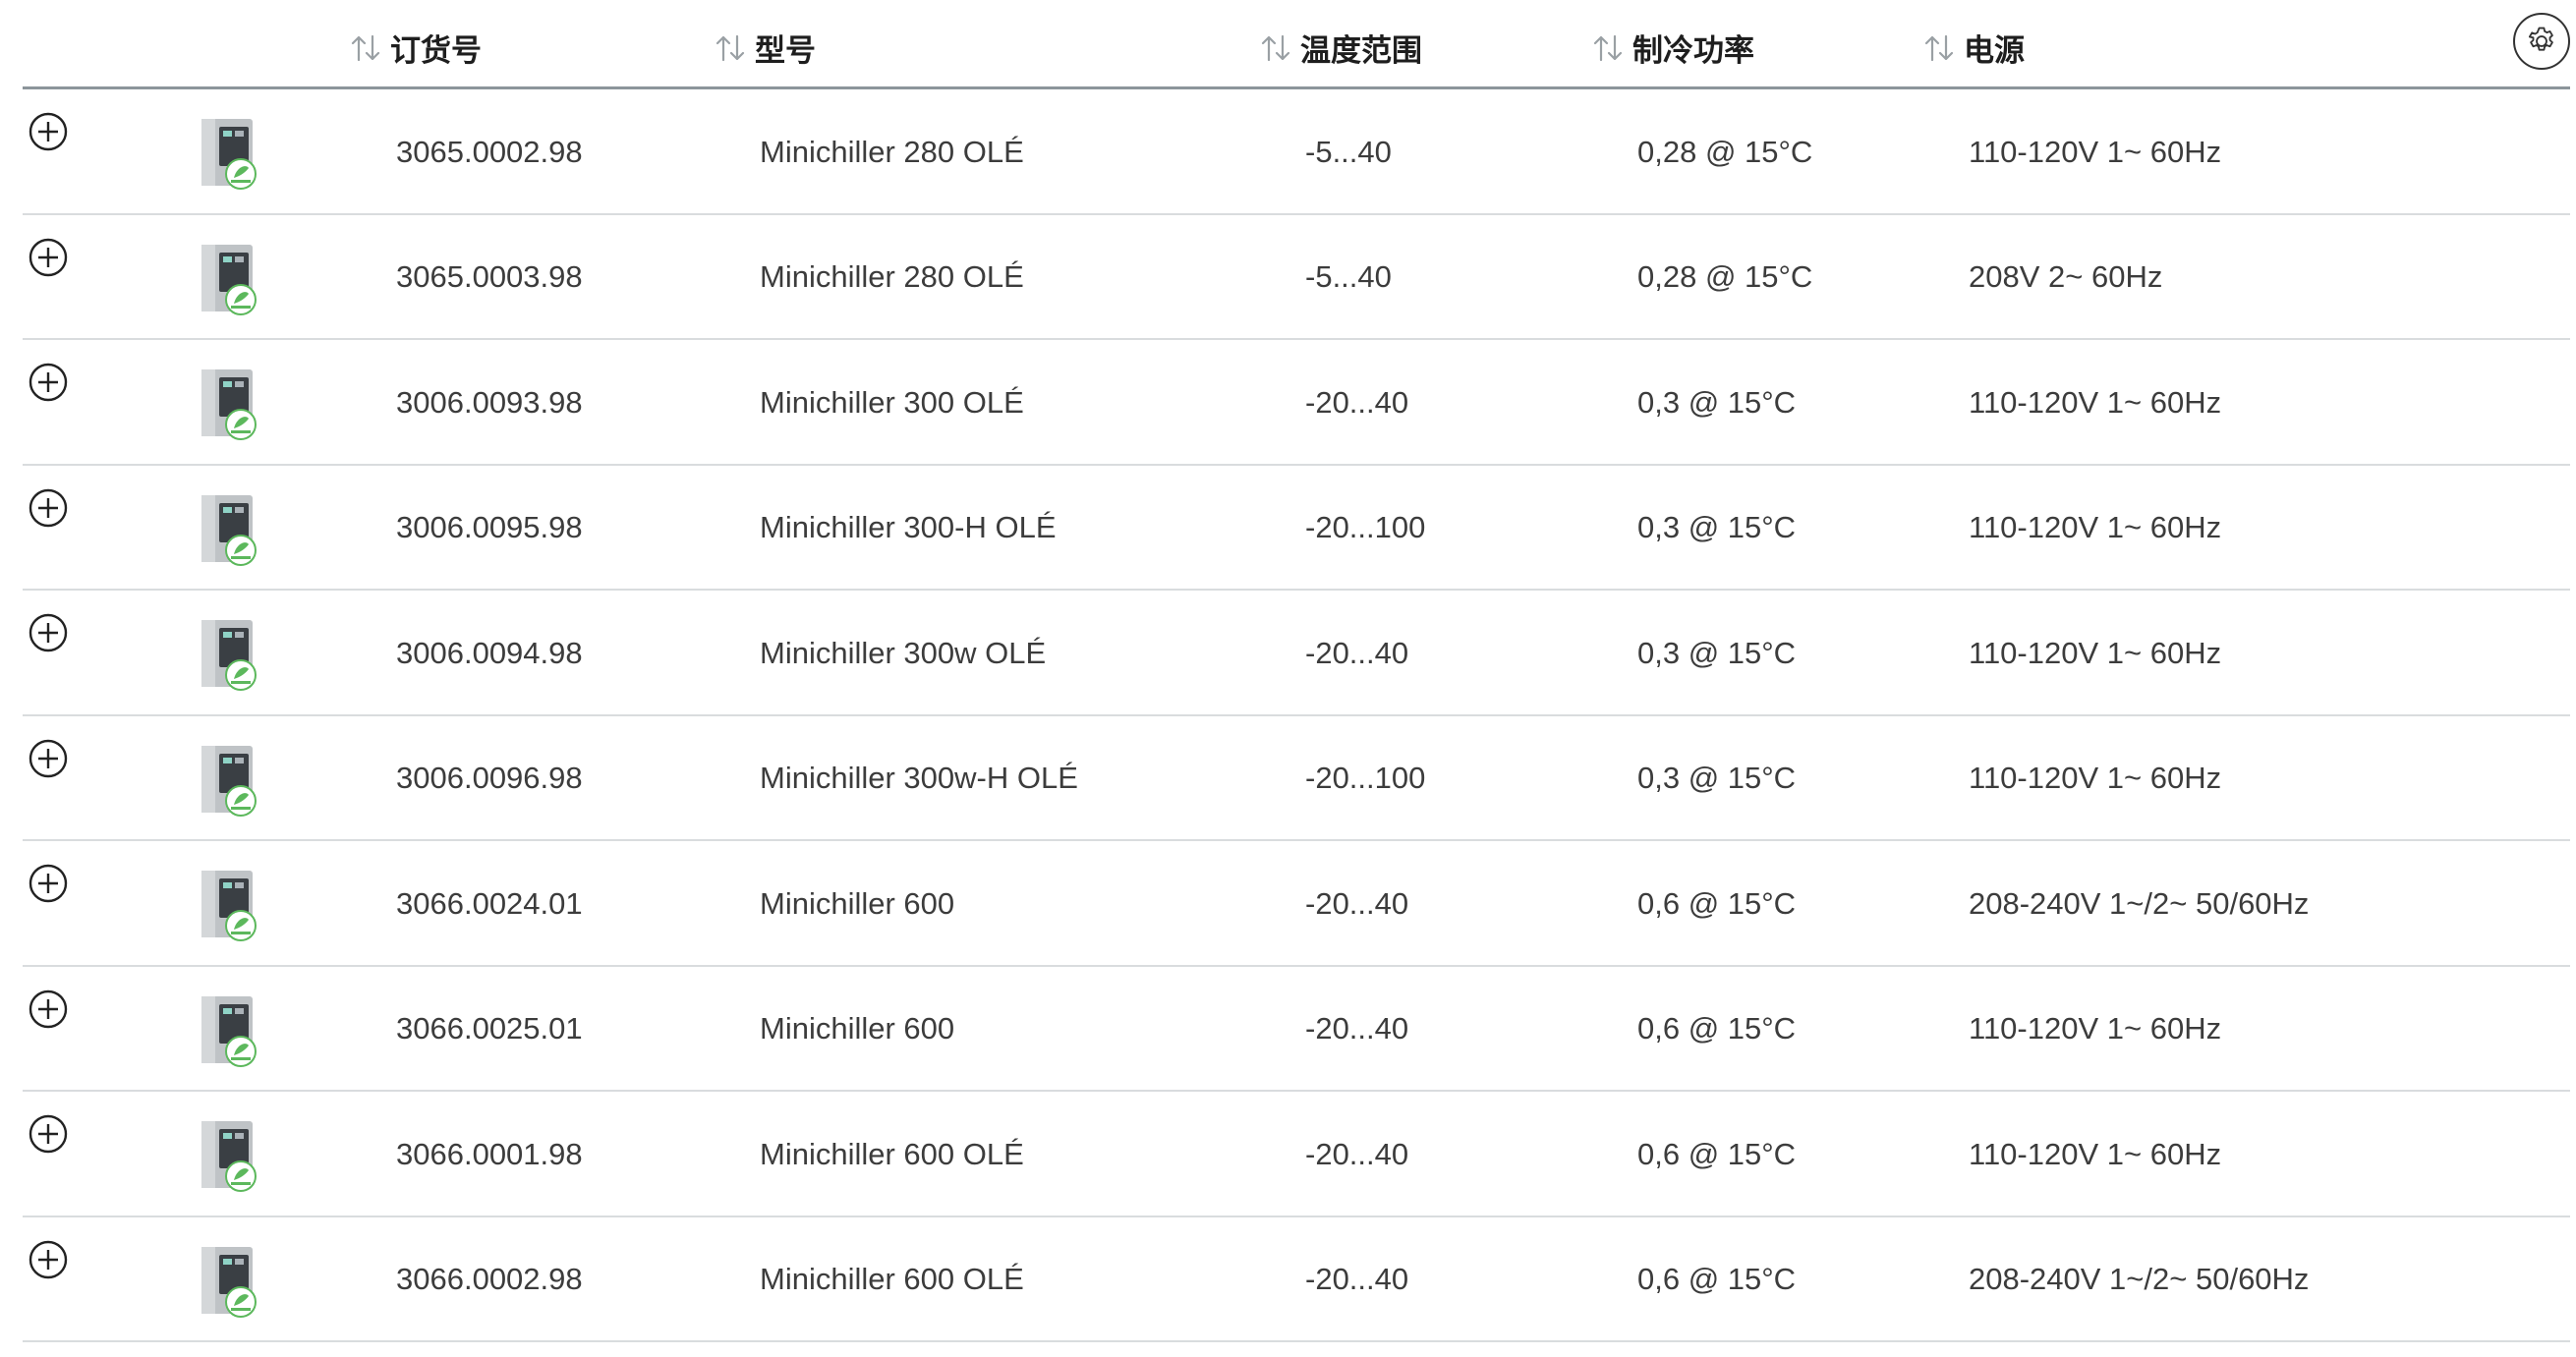 The height and width of the screenshot is (1357, 2576). I want to click on column-header-model: 型号, so click(765, 48).